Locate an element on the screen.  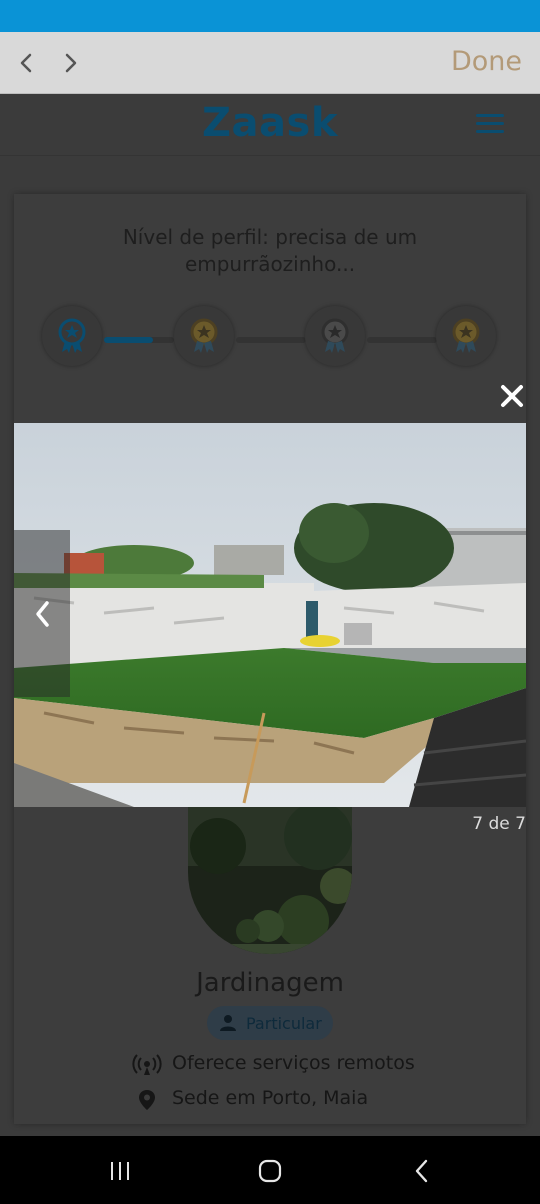
system-navigation-bar is located at coordinates (270, 1170).